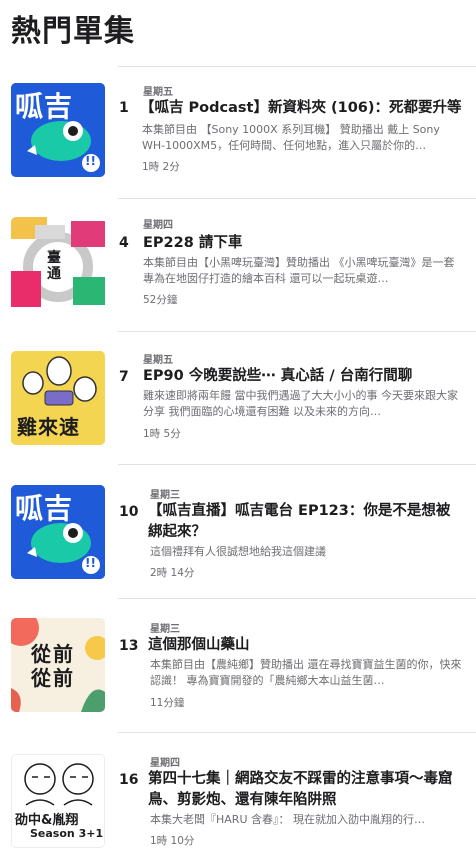 The image size is (476, 866). Describe the element at coordinates (172, 841) in the screenshot. I see `episode-duration: 1時 10分` at that location.